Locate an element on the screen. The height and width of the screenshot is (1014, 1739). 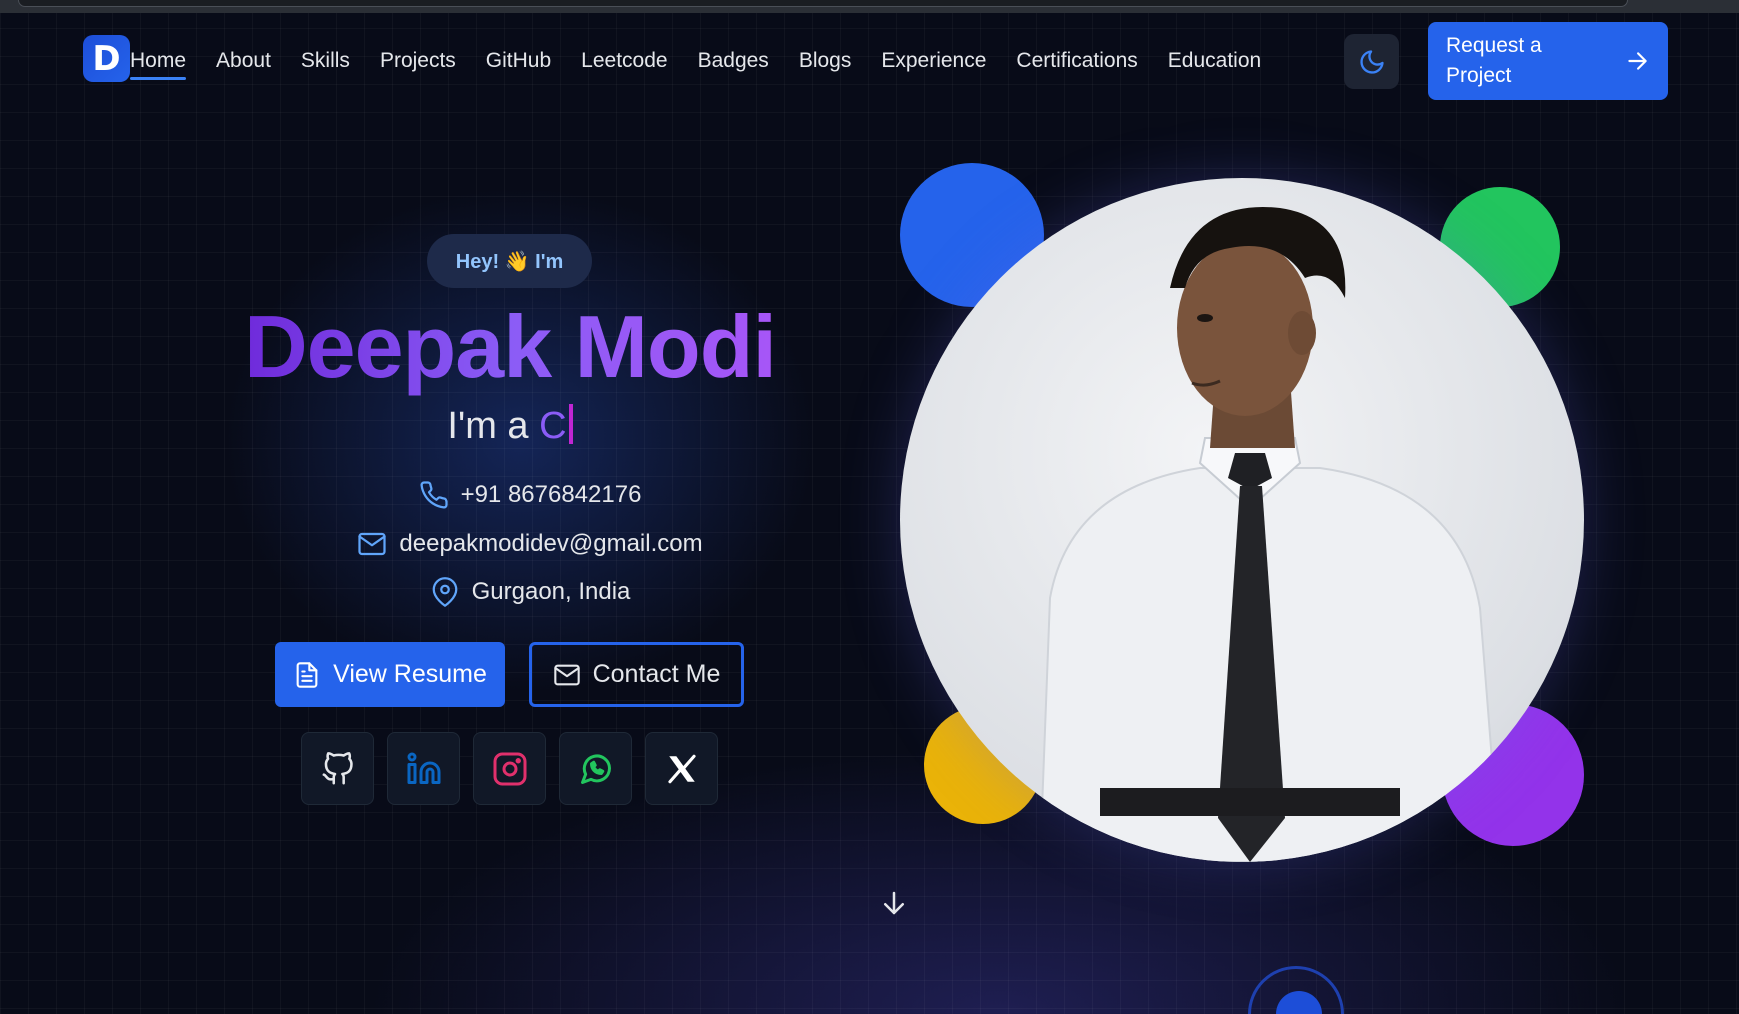
role-typed-text: C is located at coordinates (553, 426).